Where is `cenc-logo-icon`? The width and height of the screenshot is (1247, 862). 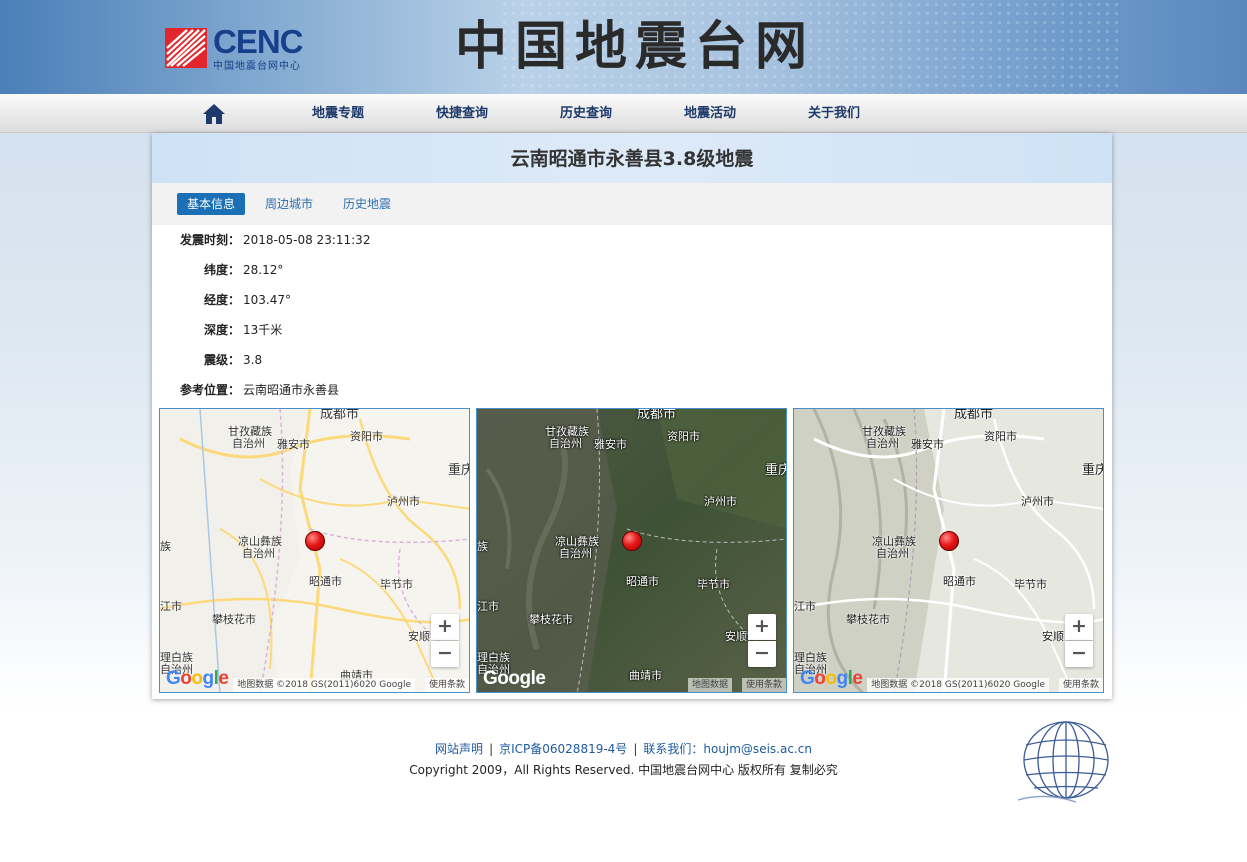 cenc-logo-icon is located at coordinates (186, 48).